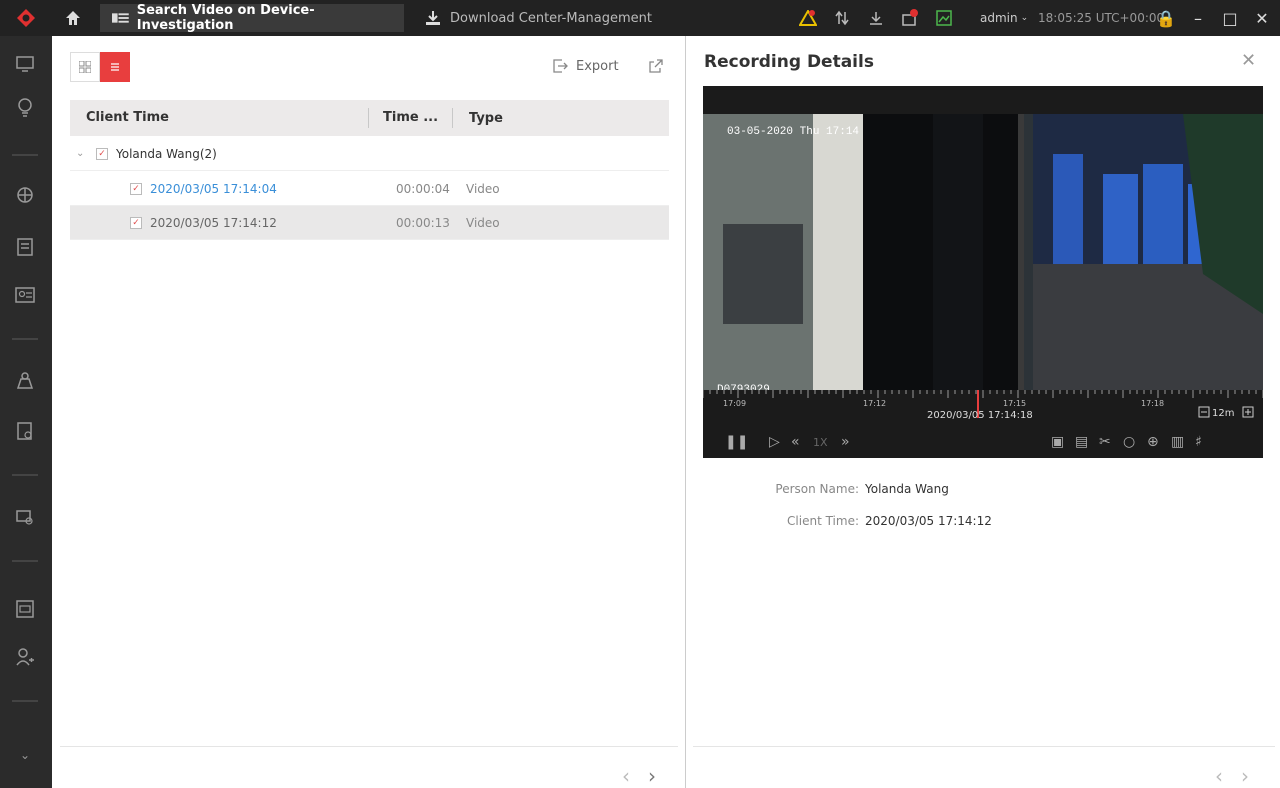 Image resolution: width=1280 pixels, height=788 pixels. I want to click on lock-icon: ○, so click(1135, 442).